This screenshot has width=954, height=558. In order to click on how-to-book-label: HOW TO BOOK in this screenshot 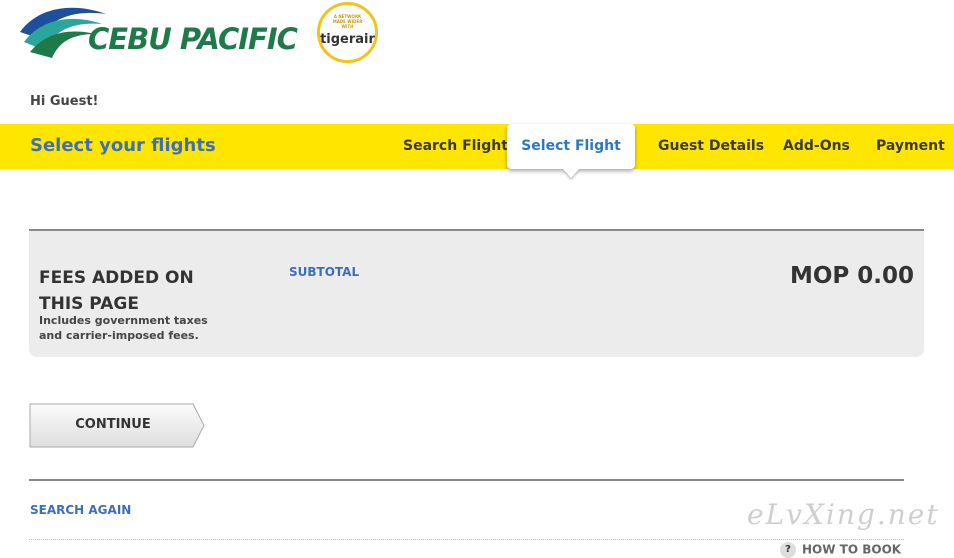, I will do `click(852, 549)`.